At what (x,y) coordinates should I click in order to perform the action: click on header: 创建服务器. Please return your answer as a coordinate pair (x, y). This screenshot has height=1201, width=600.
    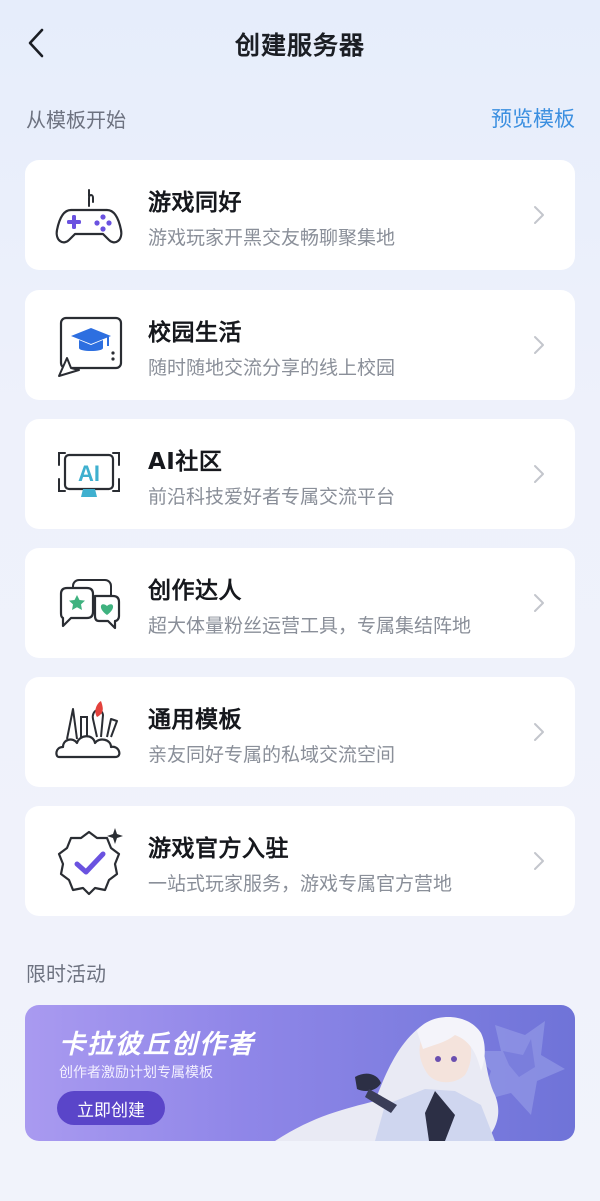
    Looking at the image, I should click on (300, 43).